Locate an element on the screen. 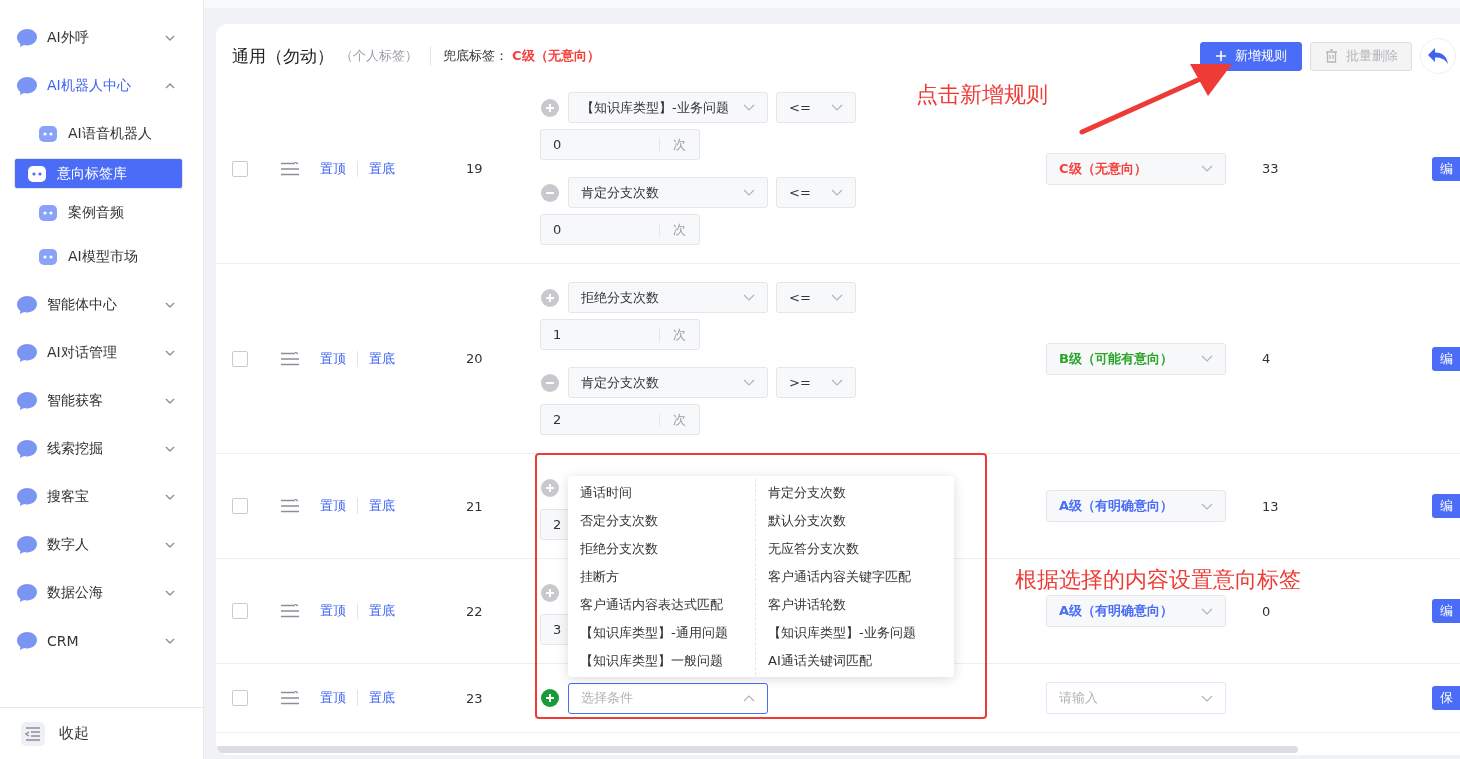 The height and width of the screenshot is (759, 1460). dropdown-option: 通话时间 is located at coordinates (667, 492).